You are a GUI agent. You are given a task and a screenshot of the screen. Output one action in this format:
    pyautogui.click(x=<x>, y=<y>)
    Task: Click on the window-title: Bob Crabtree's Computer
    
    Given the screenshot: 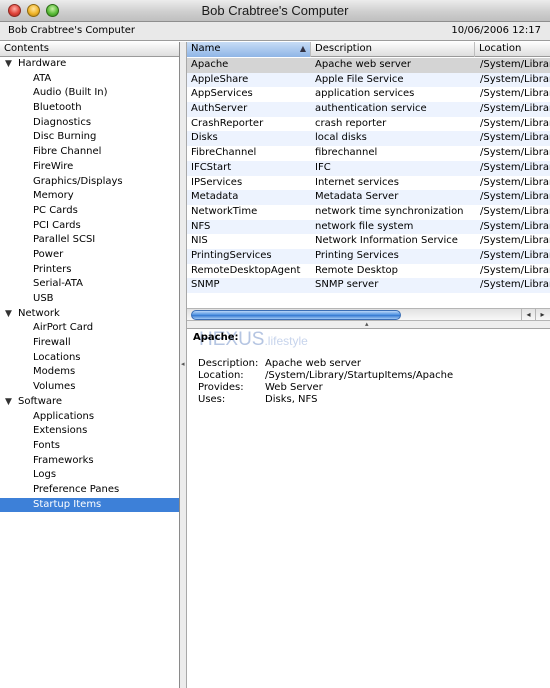 What is the action you would take?
    pyautogui.click(x=275, y=10)
    